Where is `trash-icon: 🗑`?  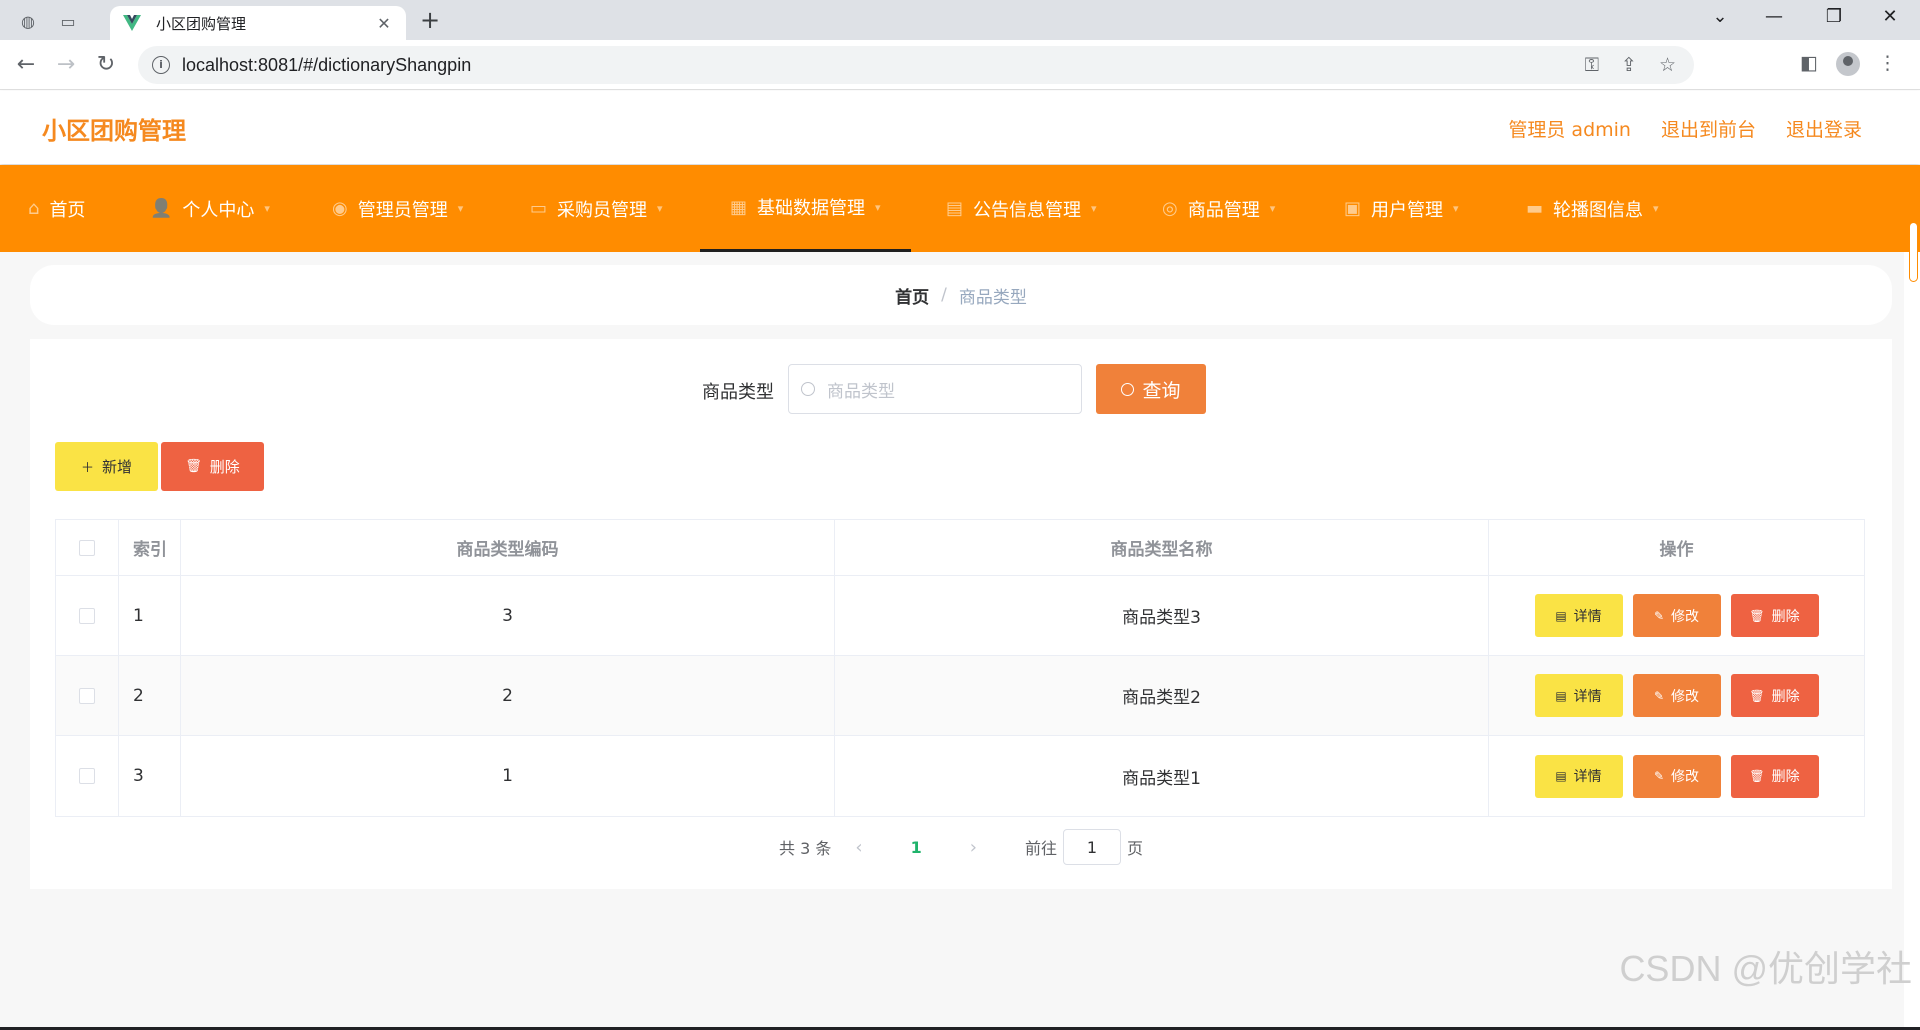
trash-icon: 🗑 is located at coordinates (1757, 615).